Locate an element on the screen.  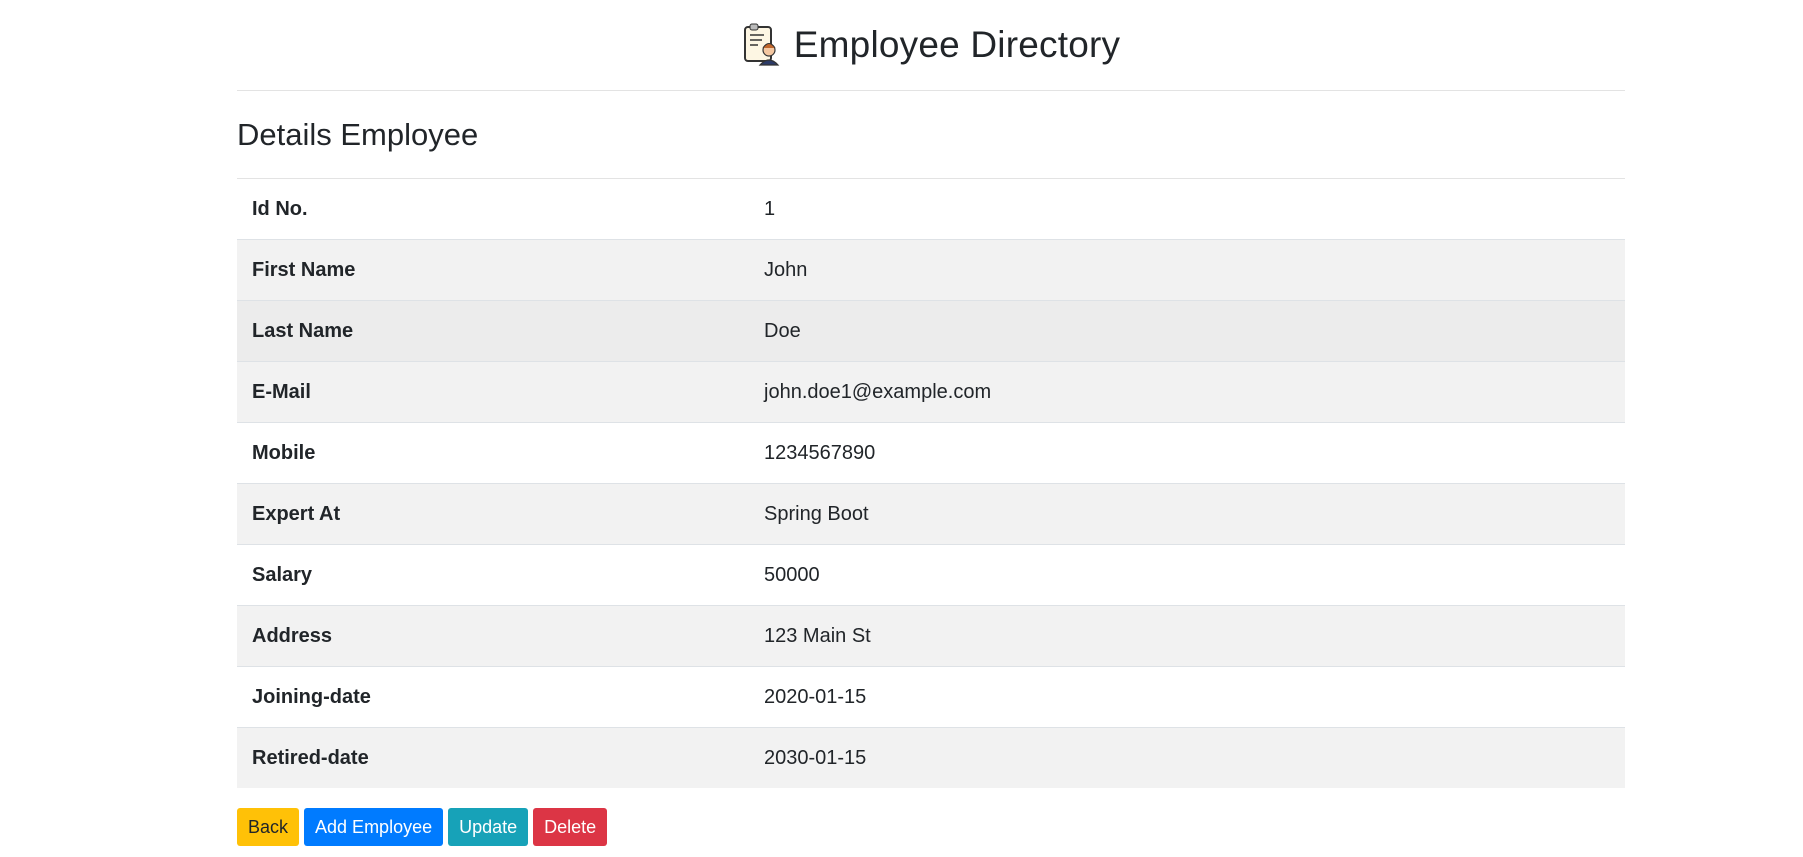
table-row: Id No. 1 is located at coordinates (931, 209).